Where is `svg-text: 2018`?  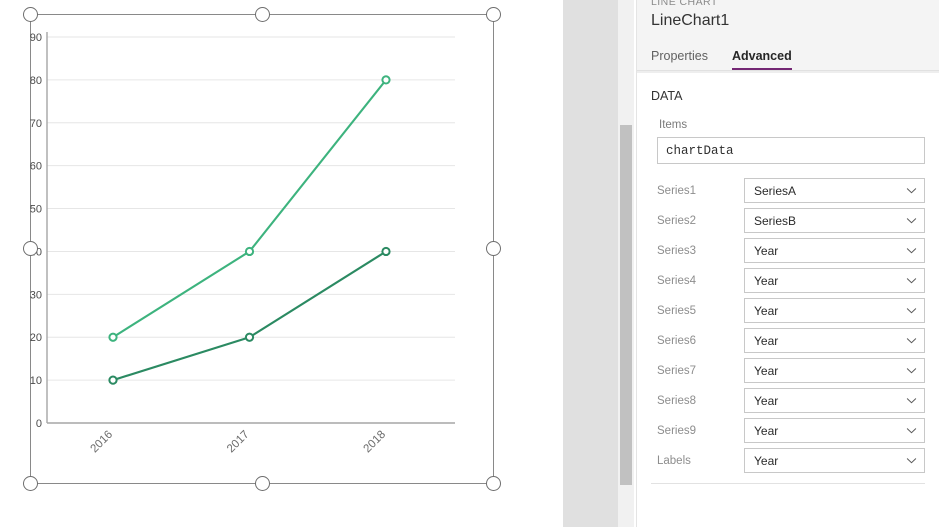
svg-text: 2018 is located at coordinates (375, 442).